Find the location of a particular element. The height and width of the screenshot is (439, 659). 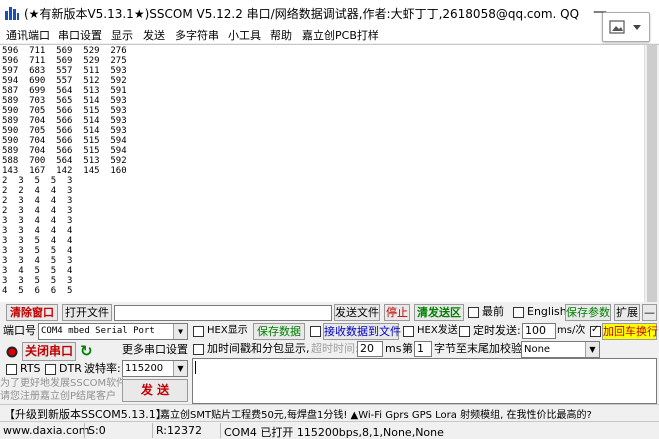

text-cursor is located at coordinates (195, 367).